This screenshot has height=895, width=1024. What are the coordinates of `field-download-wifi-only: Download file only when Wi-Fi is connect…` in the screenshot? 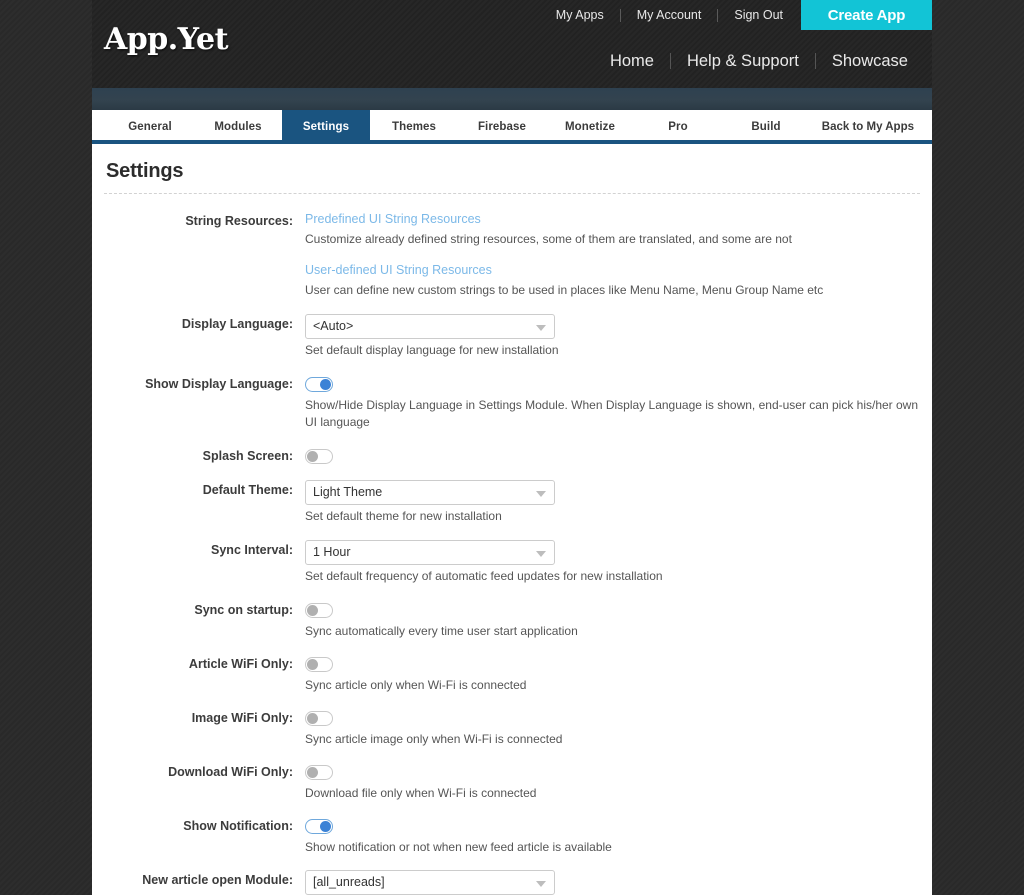 It's located at (618, 782).